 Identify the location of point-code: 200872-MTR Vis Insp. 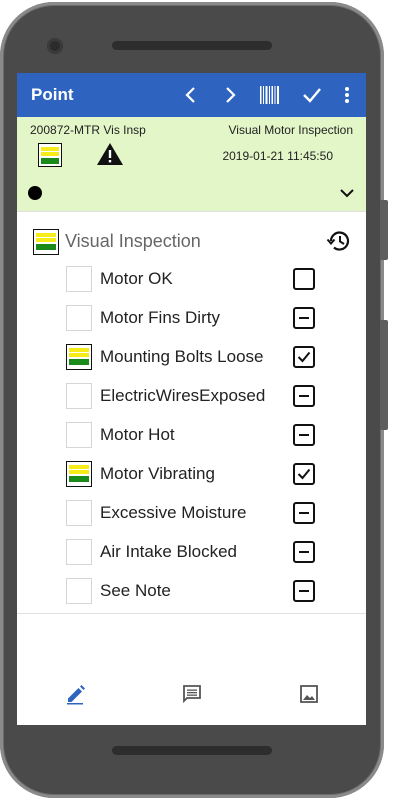
(88, 130).